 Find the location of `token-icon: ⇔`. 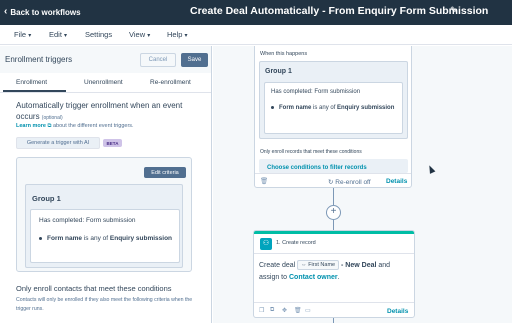

token-icon: ⇔ is located at coordinates (304, 265).